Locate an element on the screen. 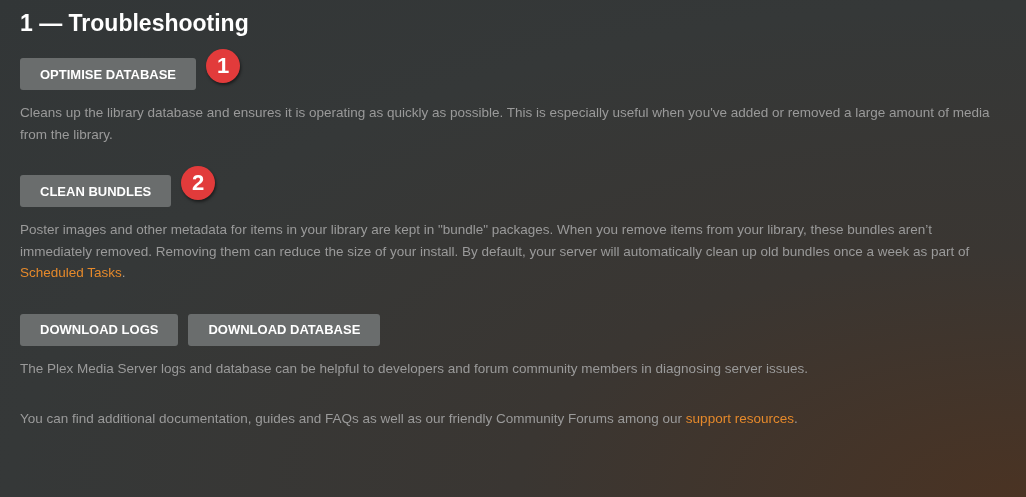  action-button: CLEAN BUNDLES is located at coordinates (96, 191).